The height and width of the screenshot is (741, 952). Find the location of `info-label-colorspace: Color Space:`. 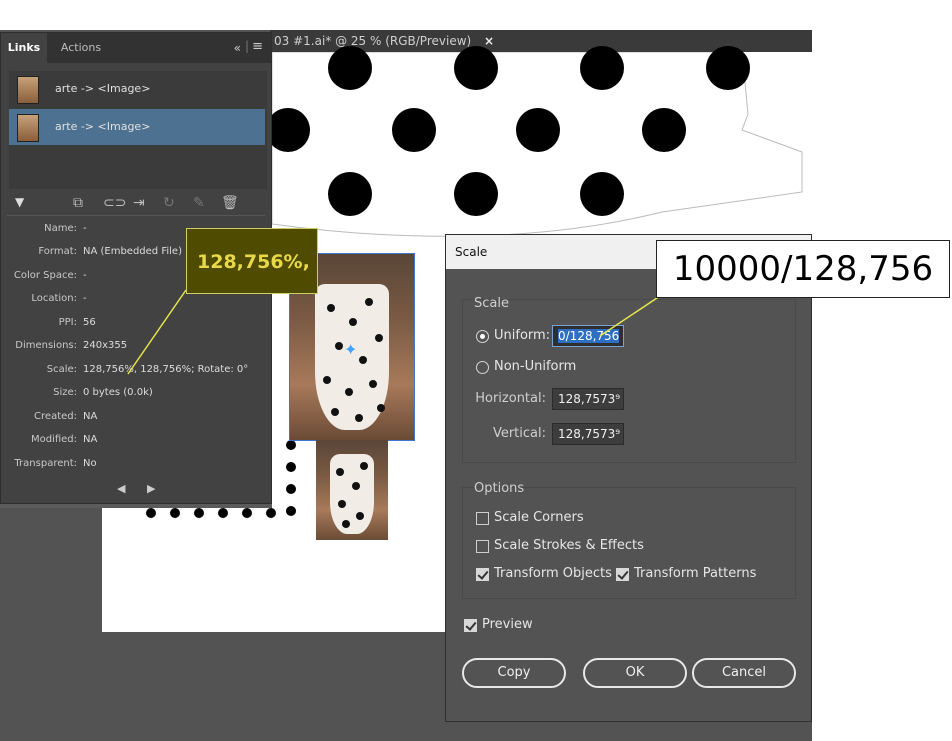

info-label-colorspace: Color Space: is located at coordinates (45, 275).